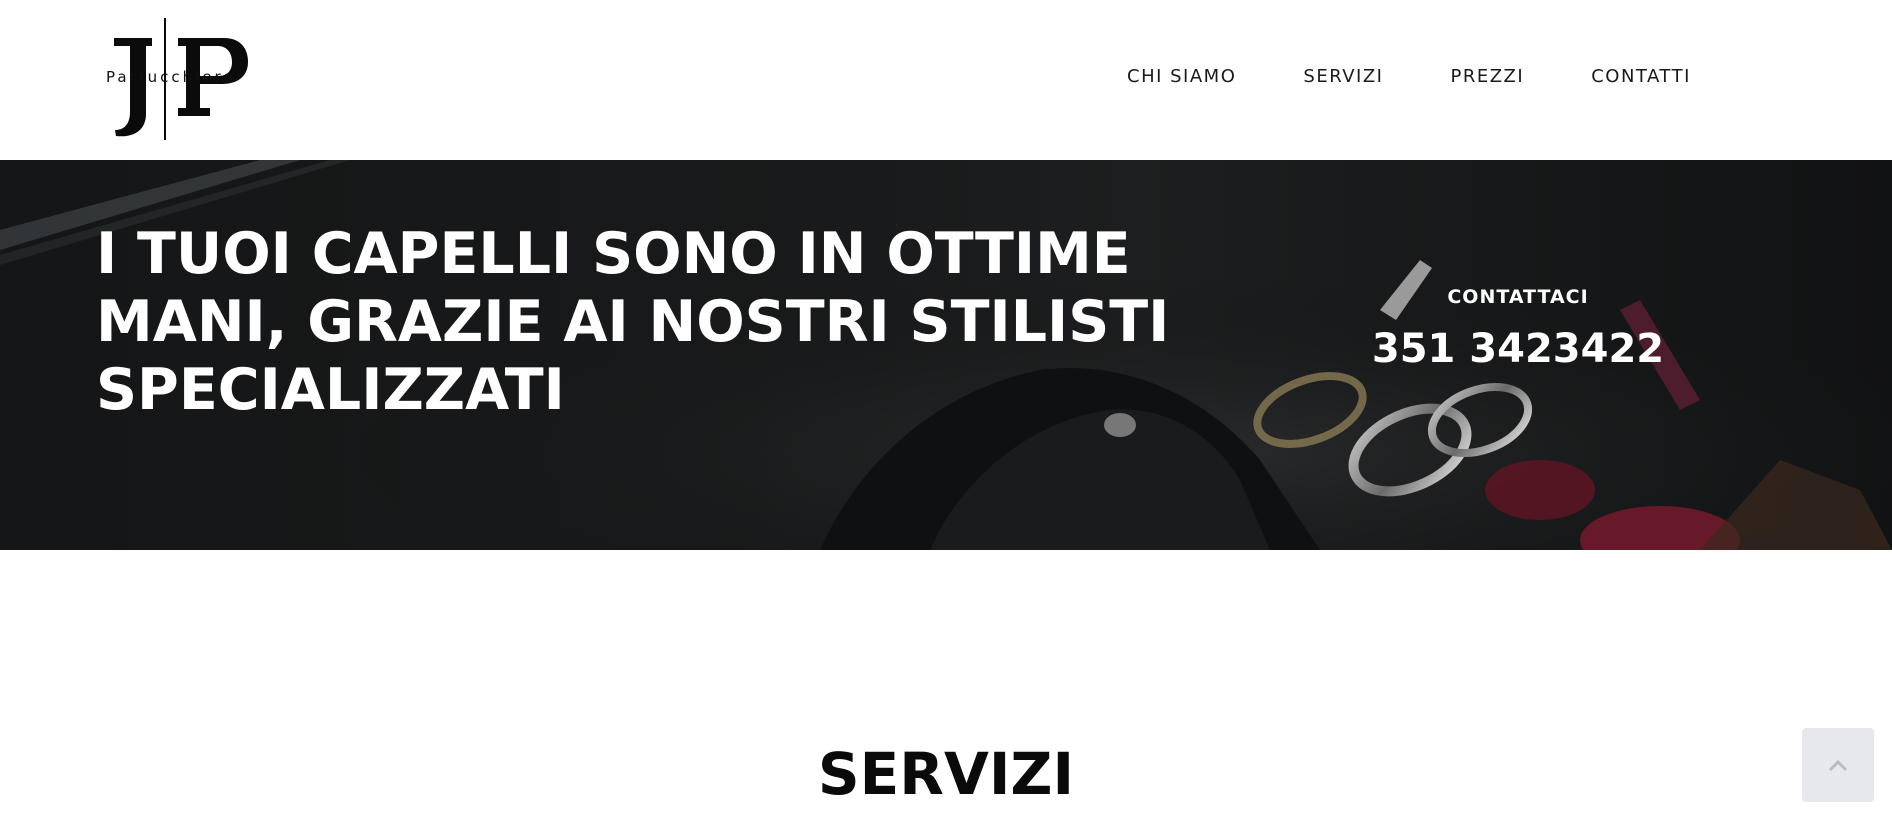  I want to click on scroll-to-top-button, so click(1838, 765).